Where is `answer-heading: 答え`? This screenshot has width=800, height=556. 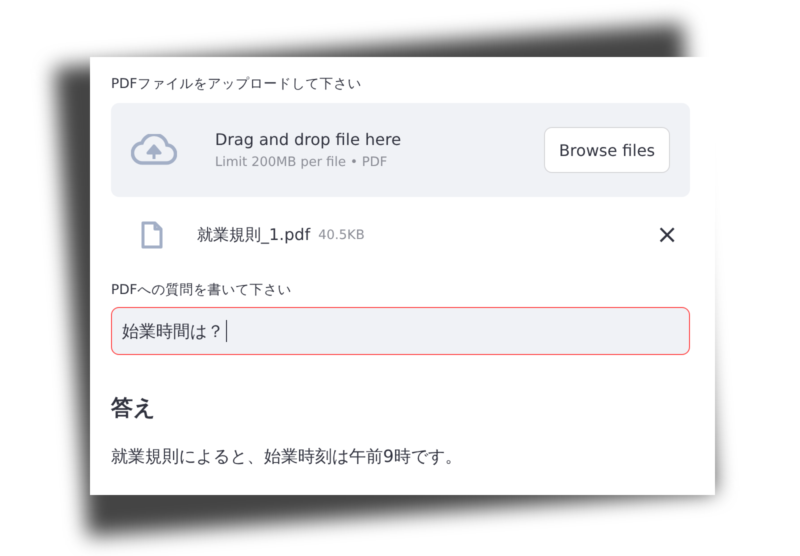
answer-heading: 答え is located at coordinates (134, 409).